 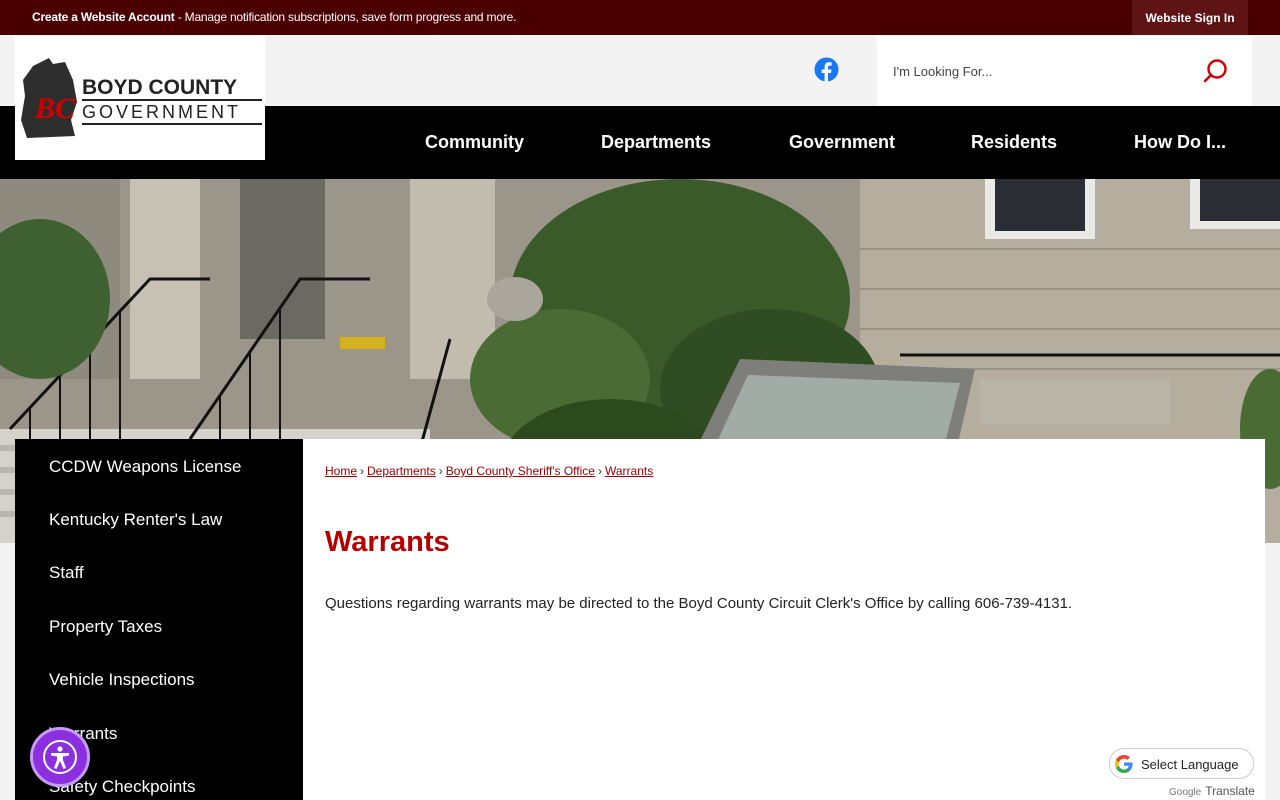 I want to click on accessibility-button, so click(x=60, y=757).